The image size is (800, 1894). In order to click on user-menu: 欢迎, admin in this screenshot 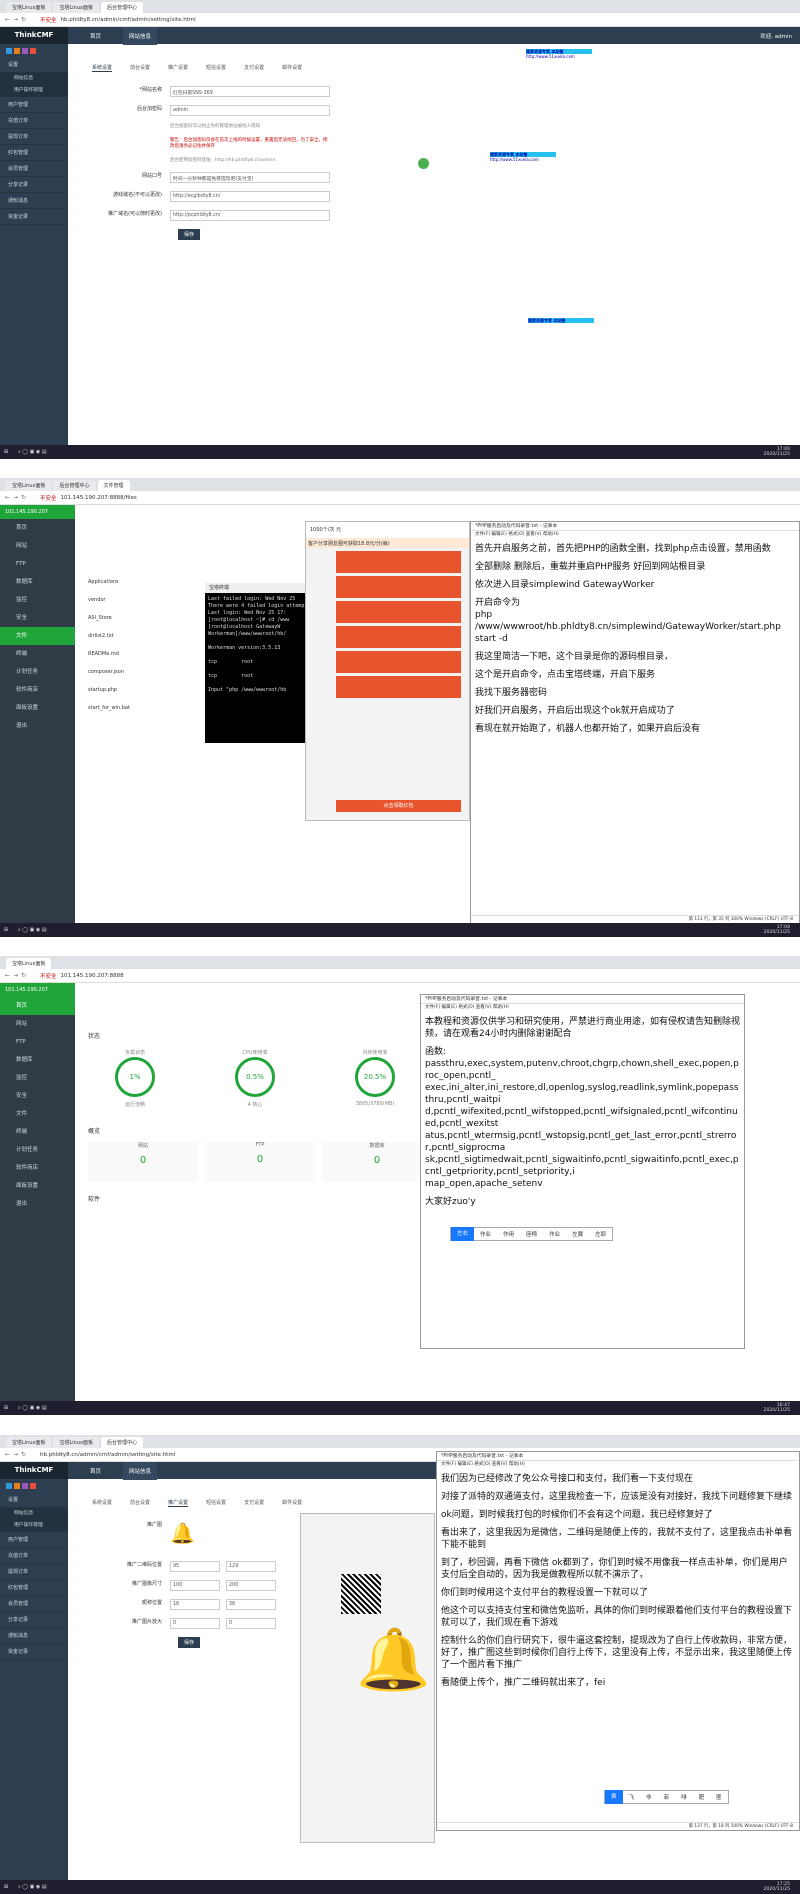, I will do `click(776, 36)`.